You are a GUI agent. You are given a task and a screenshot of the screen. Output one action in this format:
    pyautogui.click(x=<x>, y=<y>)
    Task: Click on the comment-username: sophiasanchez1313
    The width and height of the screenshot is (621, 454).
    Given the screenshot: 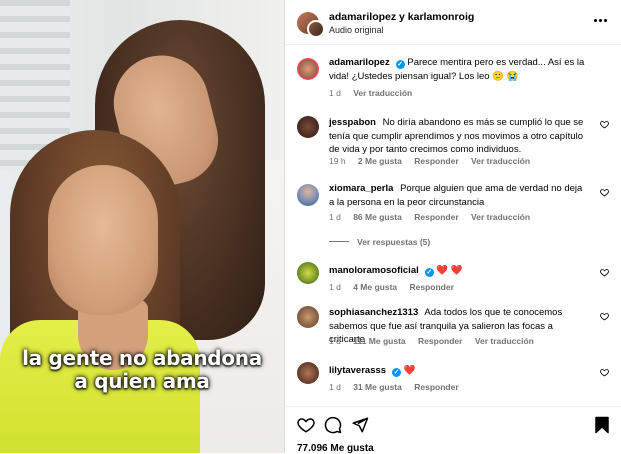 What is the action you would take?
    pyautogui.click(x=373, y=312)
    